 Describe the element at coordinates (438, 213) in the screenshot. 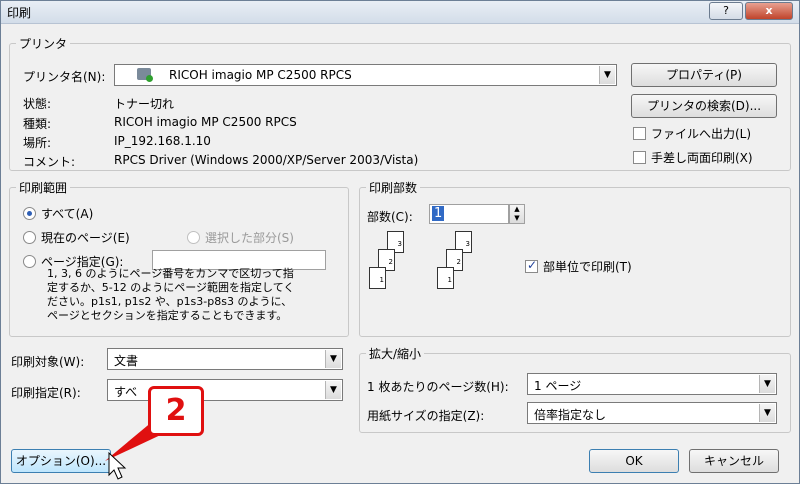

I see `copies-count-value: 1` at that location.